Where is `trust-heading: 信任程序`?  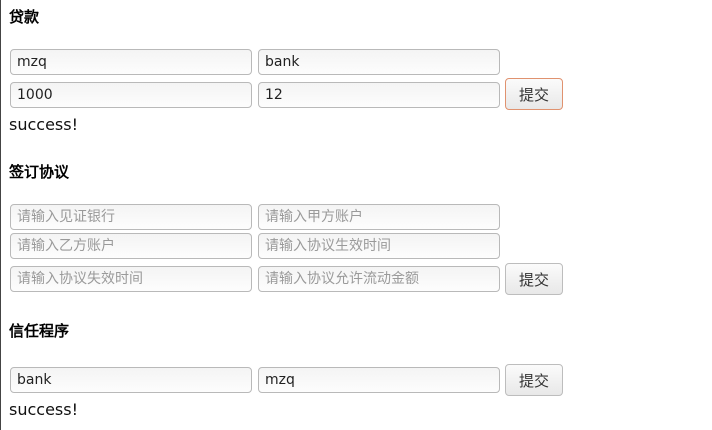 trust-heading: 信任程序 is located at coordinates (39, 331).